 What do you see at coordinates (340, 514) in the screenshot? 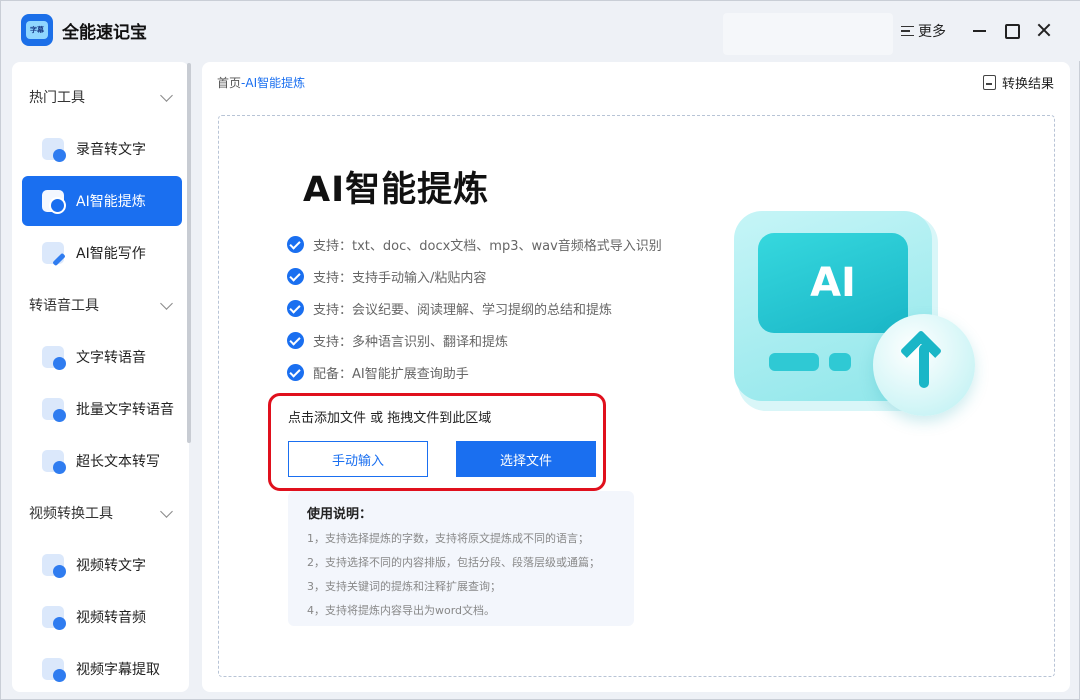
I see `instructions-title: 使用说明：` at bounding box center [340, 514].